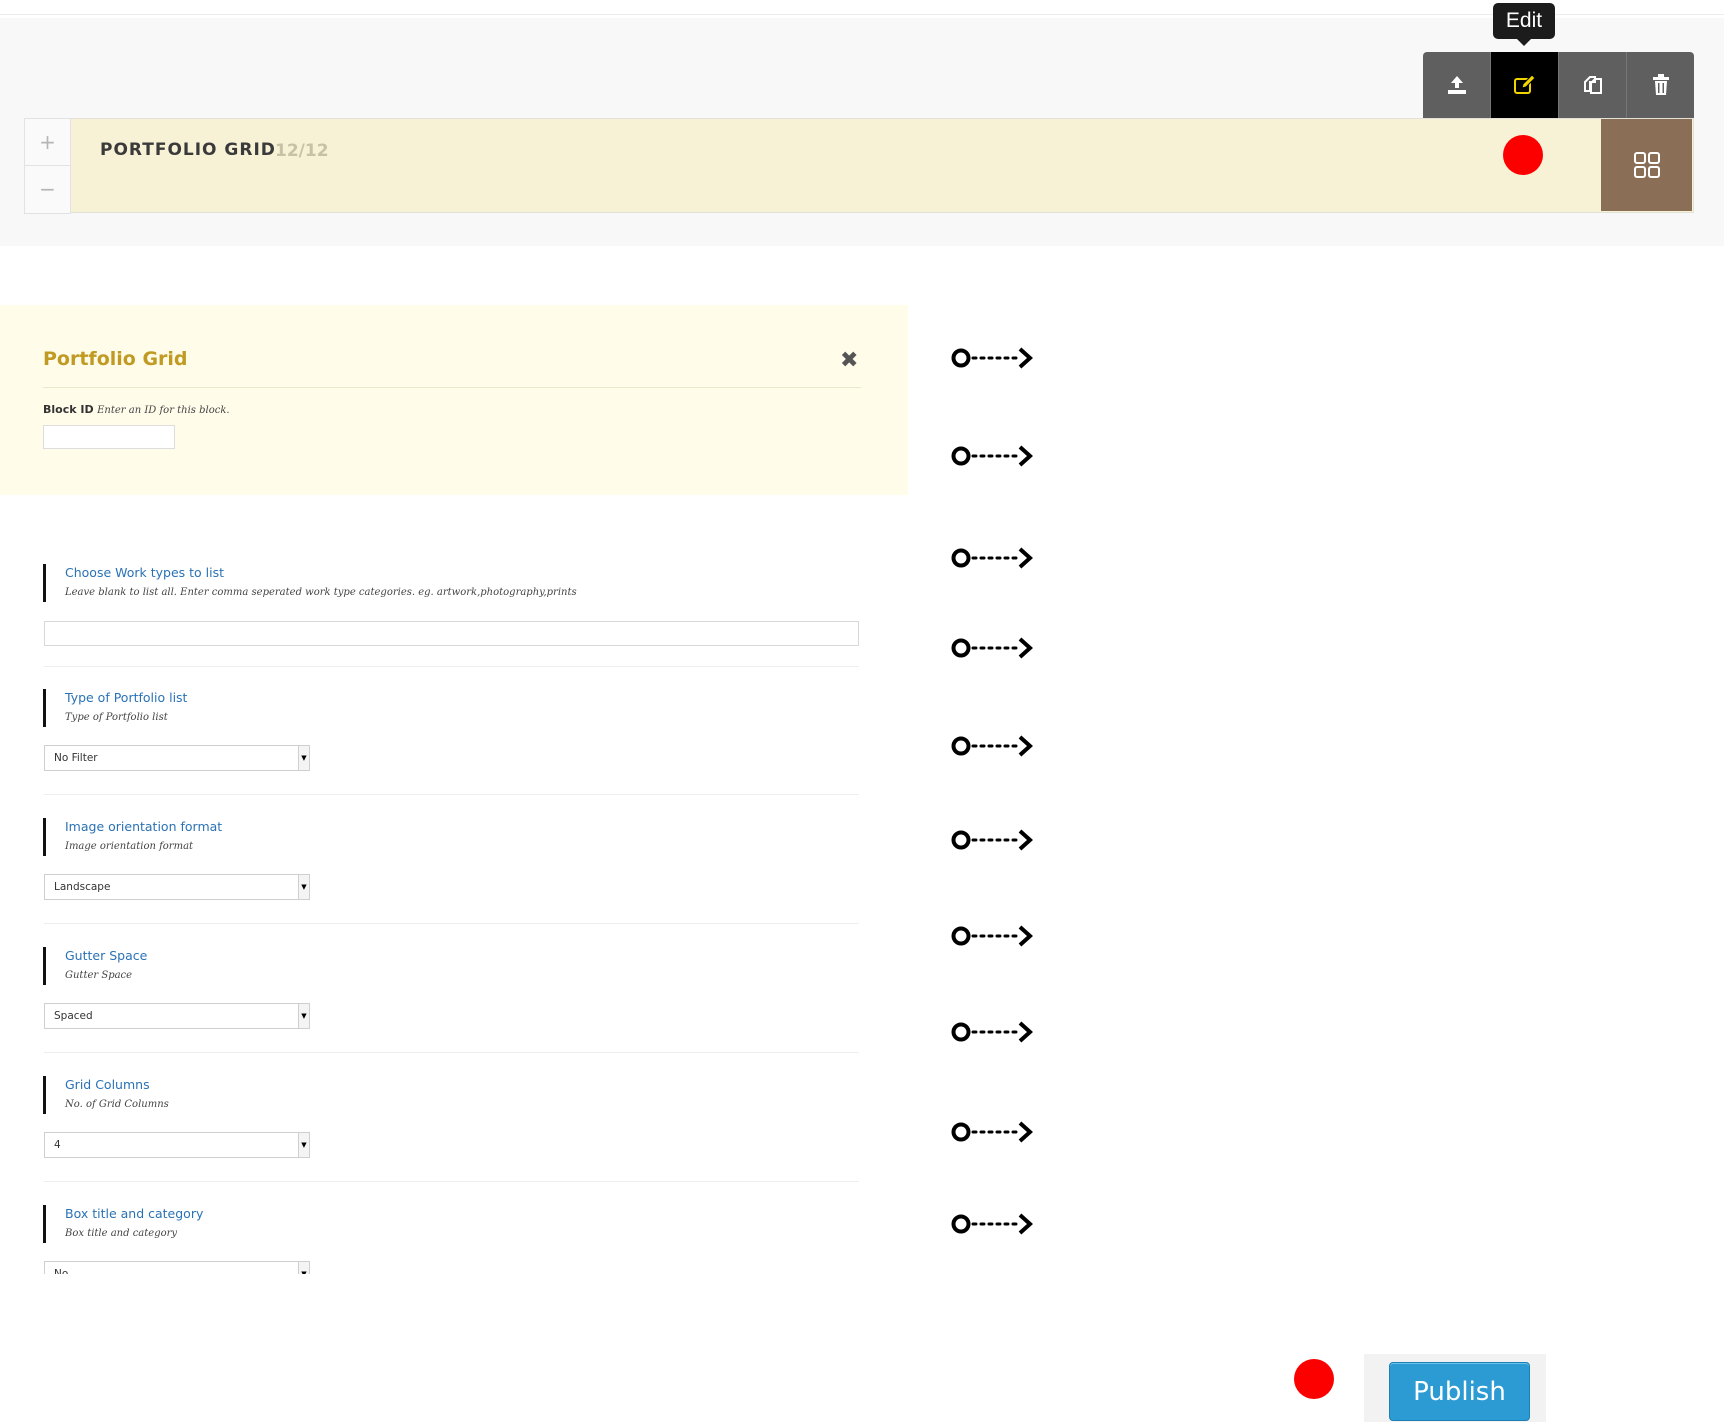  Describe the element at coordinates (117, 1104) in the screenshot. I see `field-desc-grid-columns: No. of Grid Columns` at that location.